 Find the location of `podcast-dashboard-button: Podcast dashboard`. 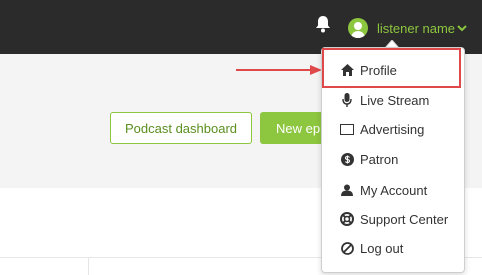

podcast-dashboard-button: Podcast dashboard is located at coordinates (181, 128).